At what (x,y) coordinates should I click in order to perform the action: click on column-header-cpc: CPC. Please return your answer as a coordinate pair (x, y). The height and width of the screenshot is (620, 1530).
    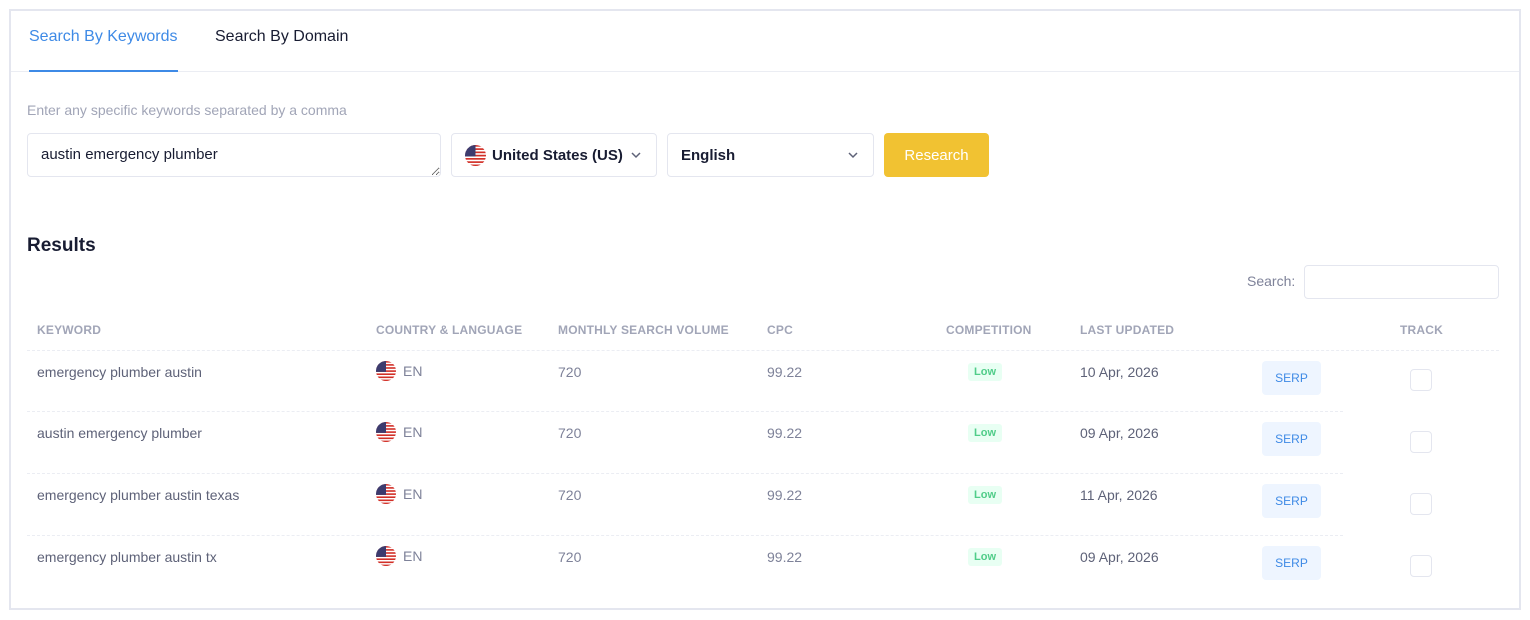
    Looking at the image, I should click on (780, 330).